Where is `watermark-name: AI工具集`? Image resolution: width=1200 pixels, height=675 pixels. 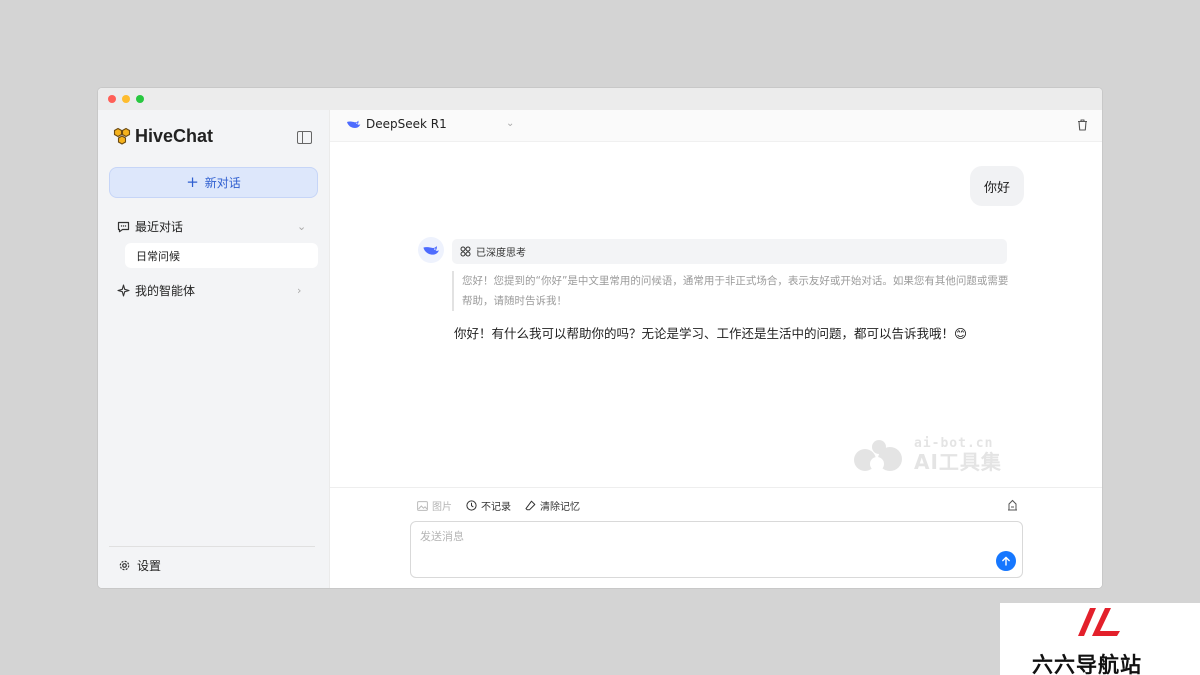
watermark-name: AI工具集 is located at coordinates (958, 461).